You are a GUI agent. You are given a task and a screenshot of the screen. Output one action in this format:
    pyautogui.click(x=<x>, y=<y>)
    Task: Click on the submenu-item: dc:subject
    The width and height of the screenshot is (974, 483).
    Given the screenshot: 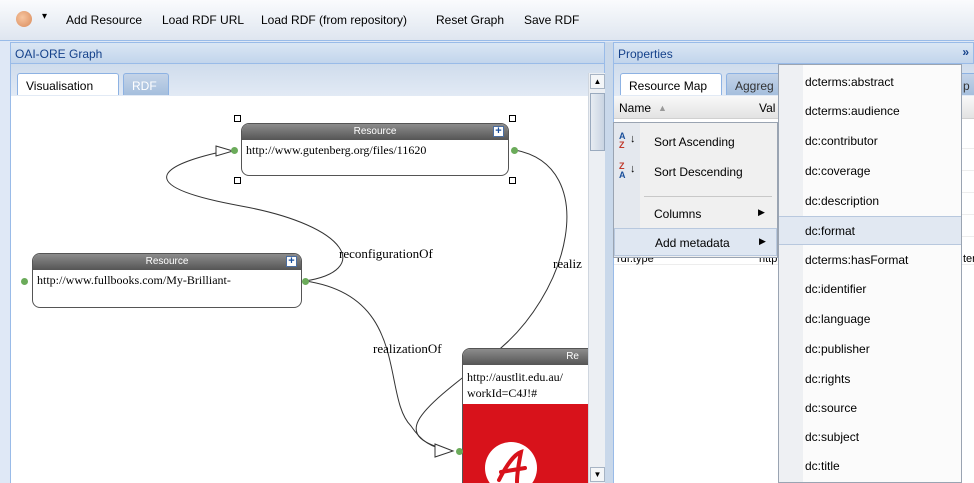 What is the action you would take?
    pyautogui.click(x=870, y=437)
    